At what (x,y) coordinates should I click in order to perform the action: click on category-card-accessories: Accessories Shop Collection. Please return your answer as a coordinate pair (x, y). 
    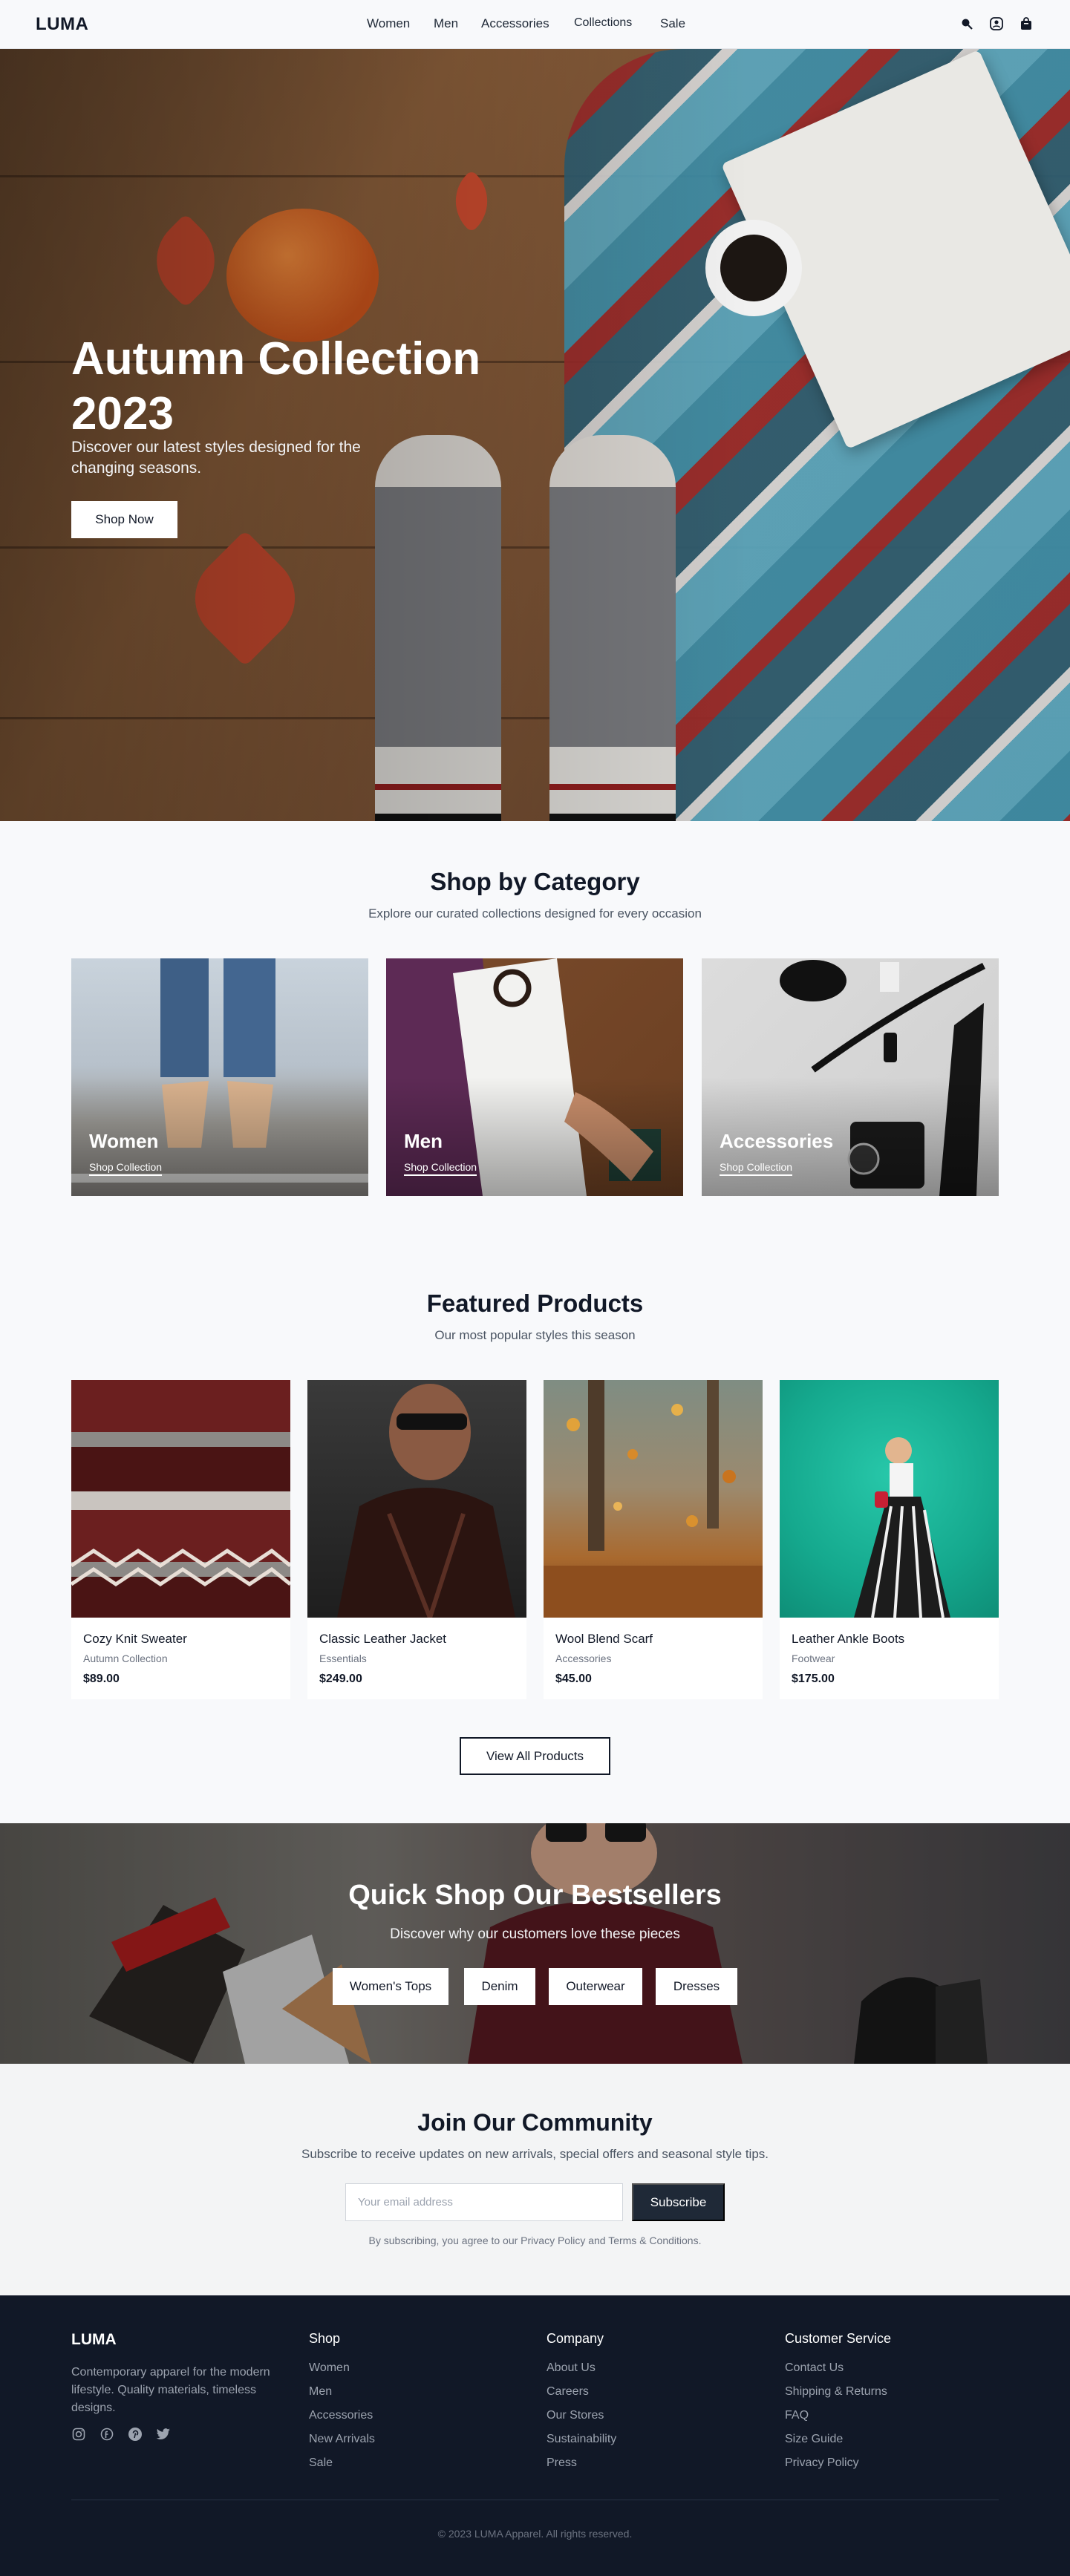
    Looking at the image, I should click on (850, 1077).